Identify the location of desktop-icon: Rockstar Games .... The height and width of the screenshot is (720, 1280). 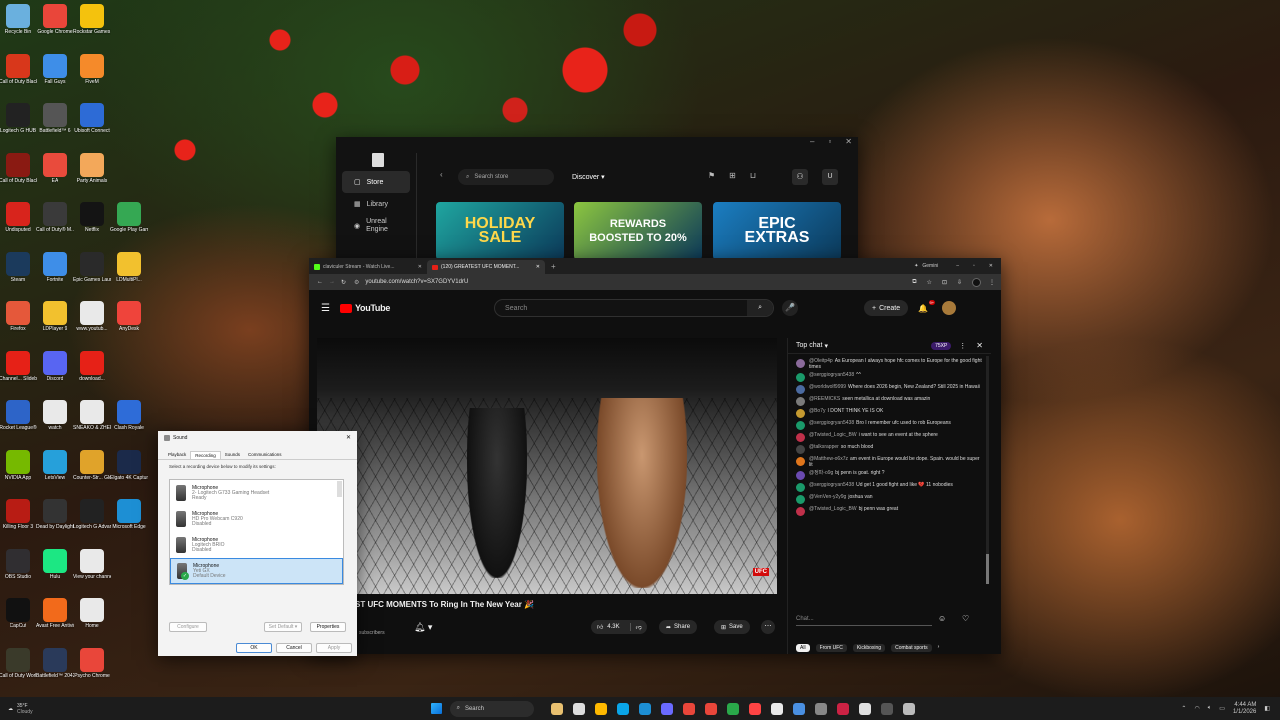
(92, 19).